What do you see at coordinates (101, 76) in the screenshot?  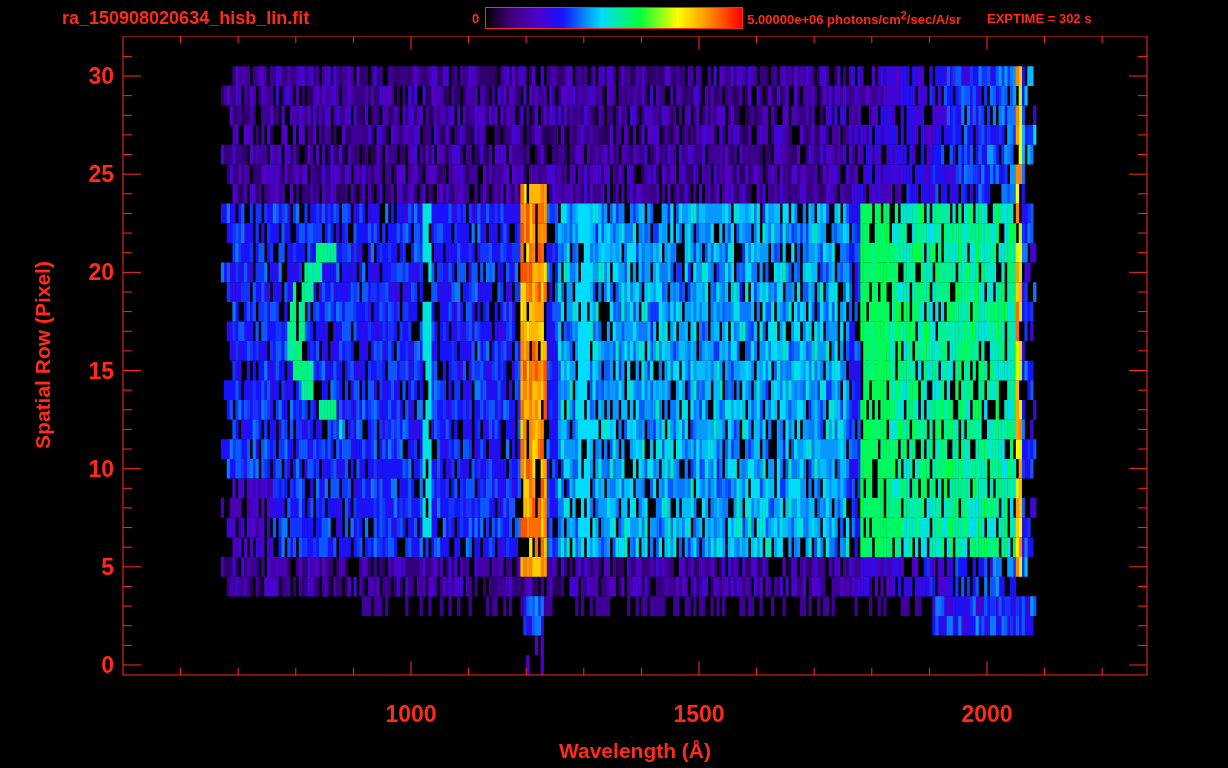 I see `y-tick-label: 30` at bounding box center [101, 76].